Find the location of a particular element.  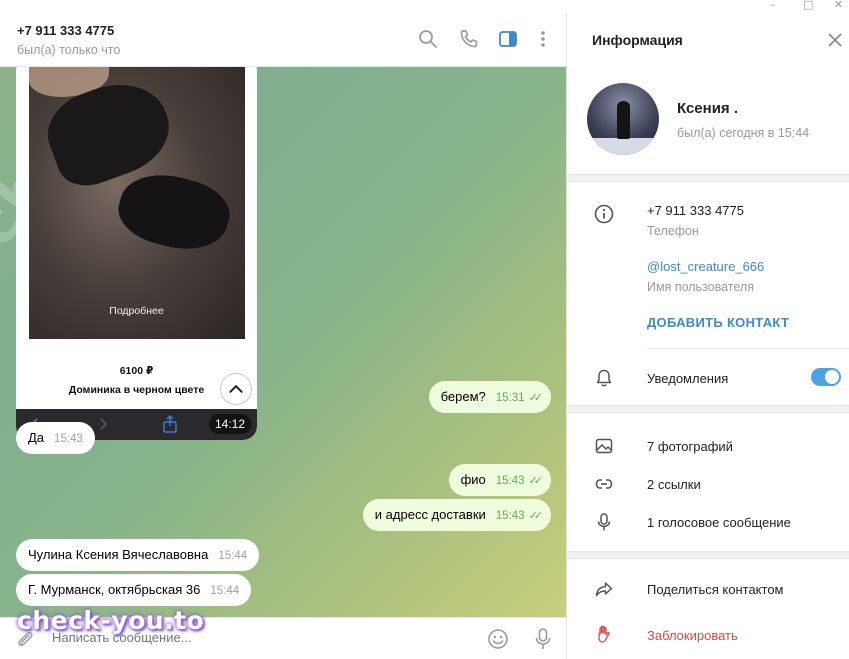

block-button: Заблокировать is located at coordinates (692, 635).